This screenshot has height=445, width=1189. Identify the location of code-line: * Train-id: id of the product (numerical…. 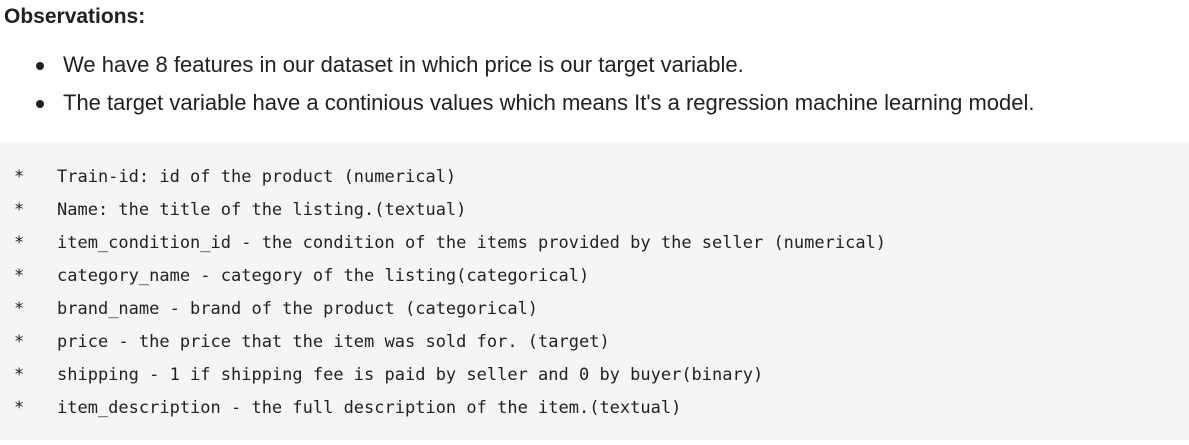
(594, 181).